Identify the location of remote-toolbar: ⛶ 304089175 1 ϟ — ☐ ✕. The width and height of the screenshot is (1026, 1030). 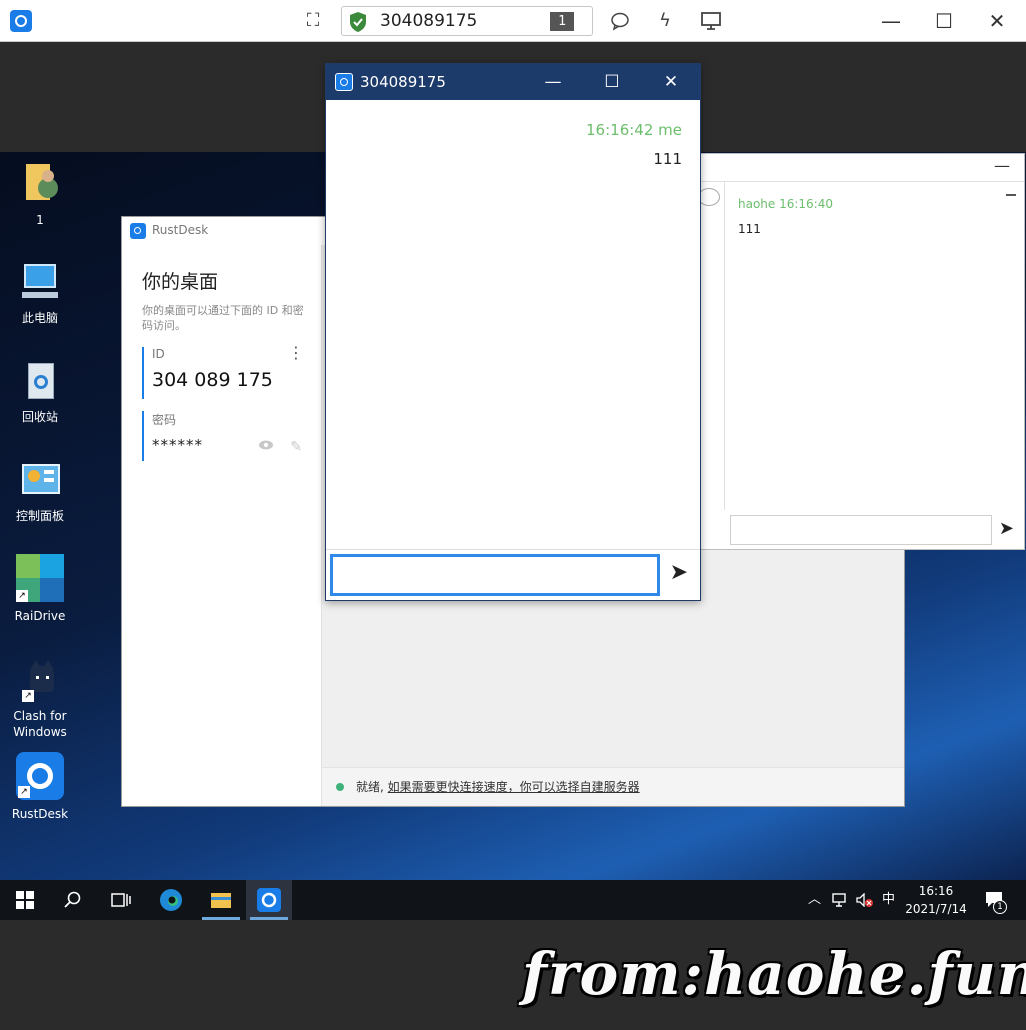
(513, 21).